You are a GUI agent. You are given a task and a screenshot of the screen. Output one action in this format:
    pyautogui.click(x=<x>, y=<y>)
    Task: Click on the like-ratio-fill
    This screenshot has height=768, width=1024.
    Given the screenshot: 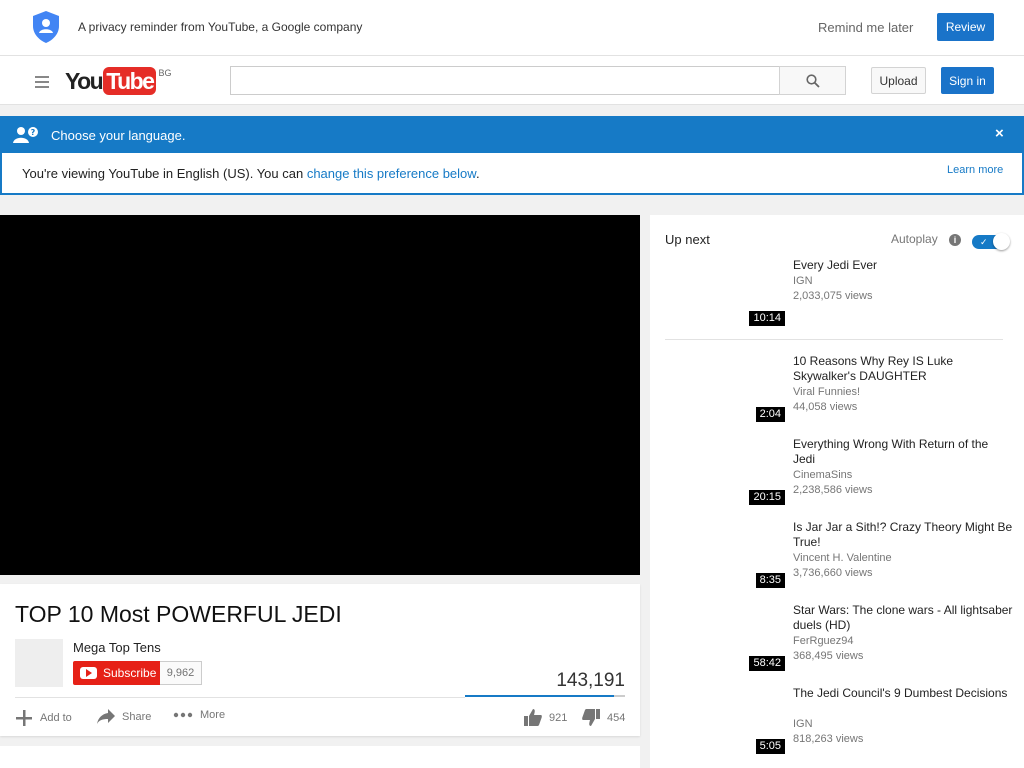 What is the action you would take?
    pyautogui.click(x=539, y=696)
    